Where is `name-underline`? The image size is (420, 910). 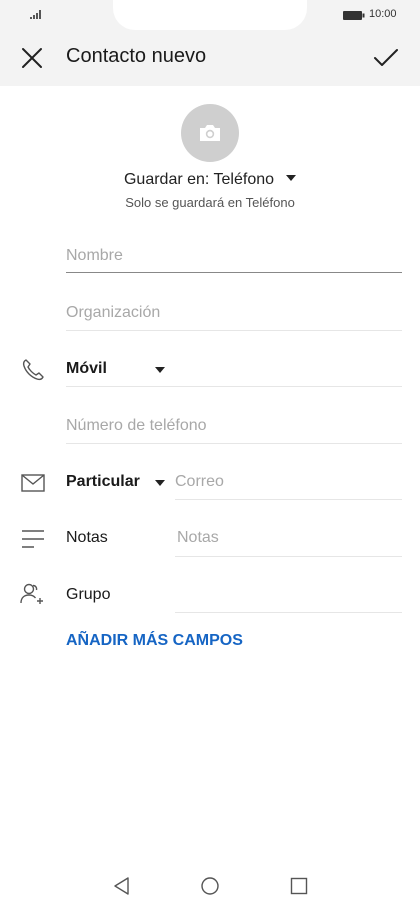 name-underline is located at coordinates (234, 272).